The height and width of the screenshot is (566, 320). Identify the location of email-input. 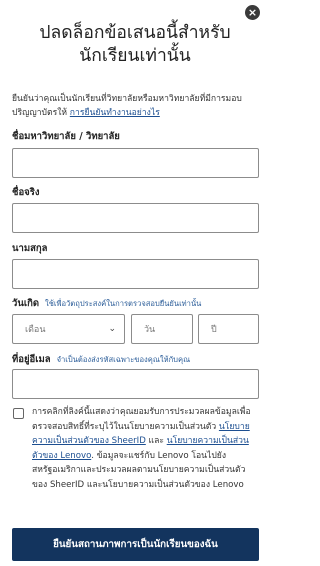
(135, 384).